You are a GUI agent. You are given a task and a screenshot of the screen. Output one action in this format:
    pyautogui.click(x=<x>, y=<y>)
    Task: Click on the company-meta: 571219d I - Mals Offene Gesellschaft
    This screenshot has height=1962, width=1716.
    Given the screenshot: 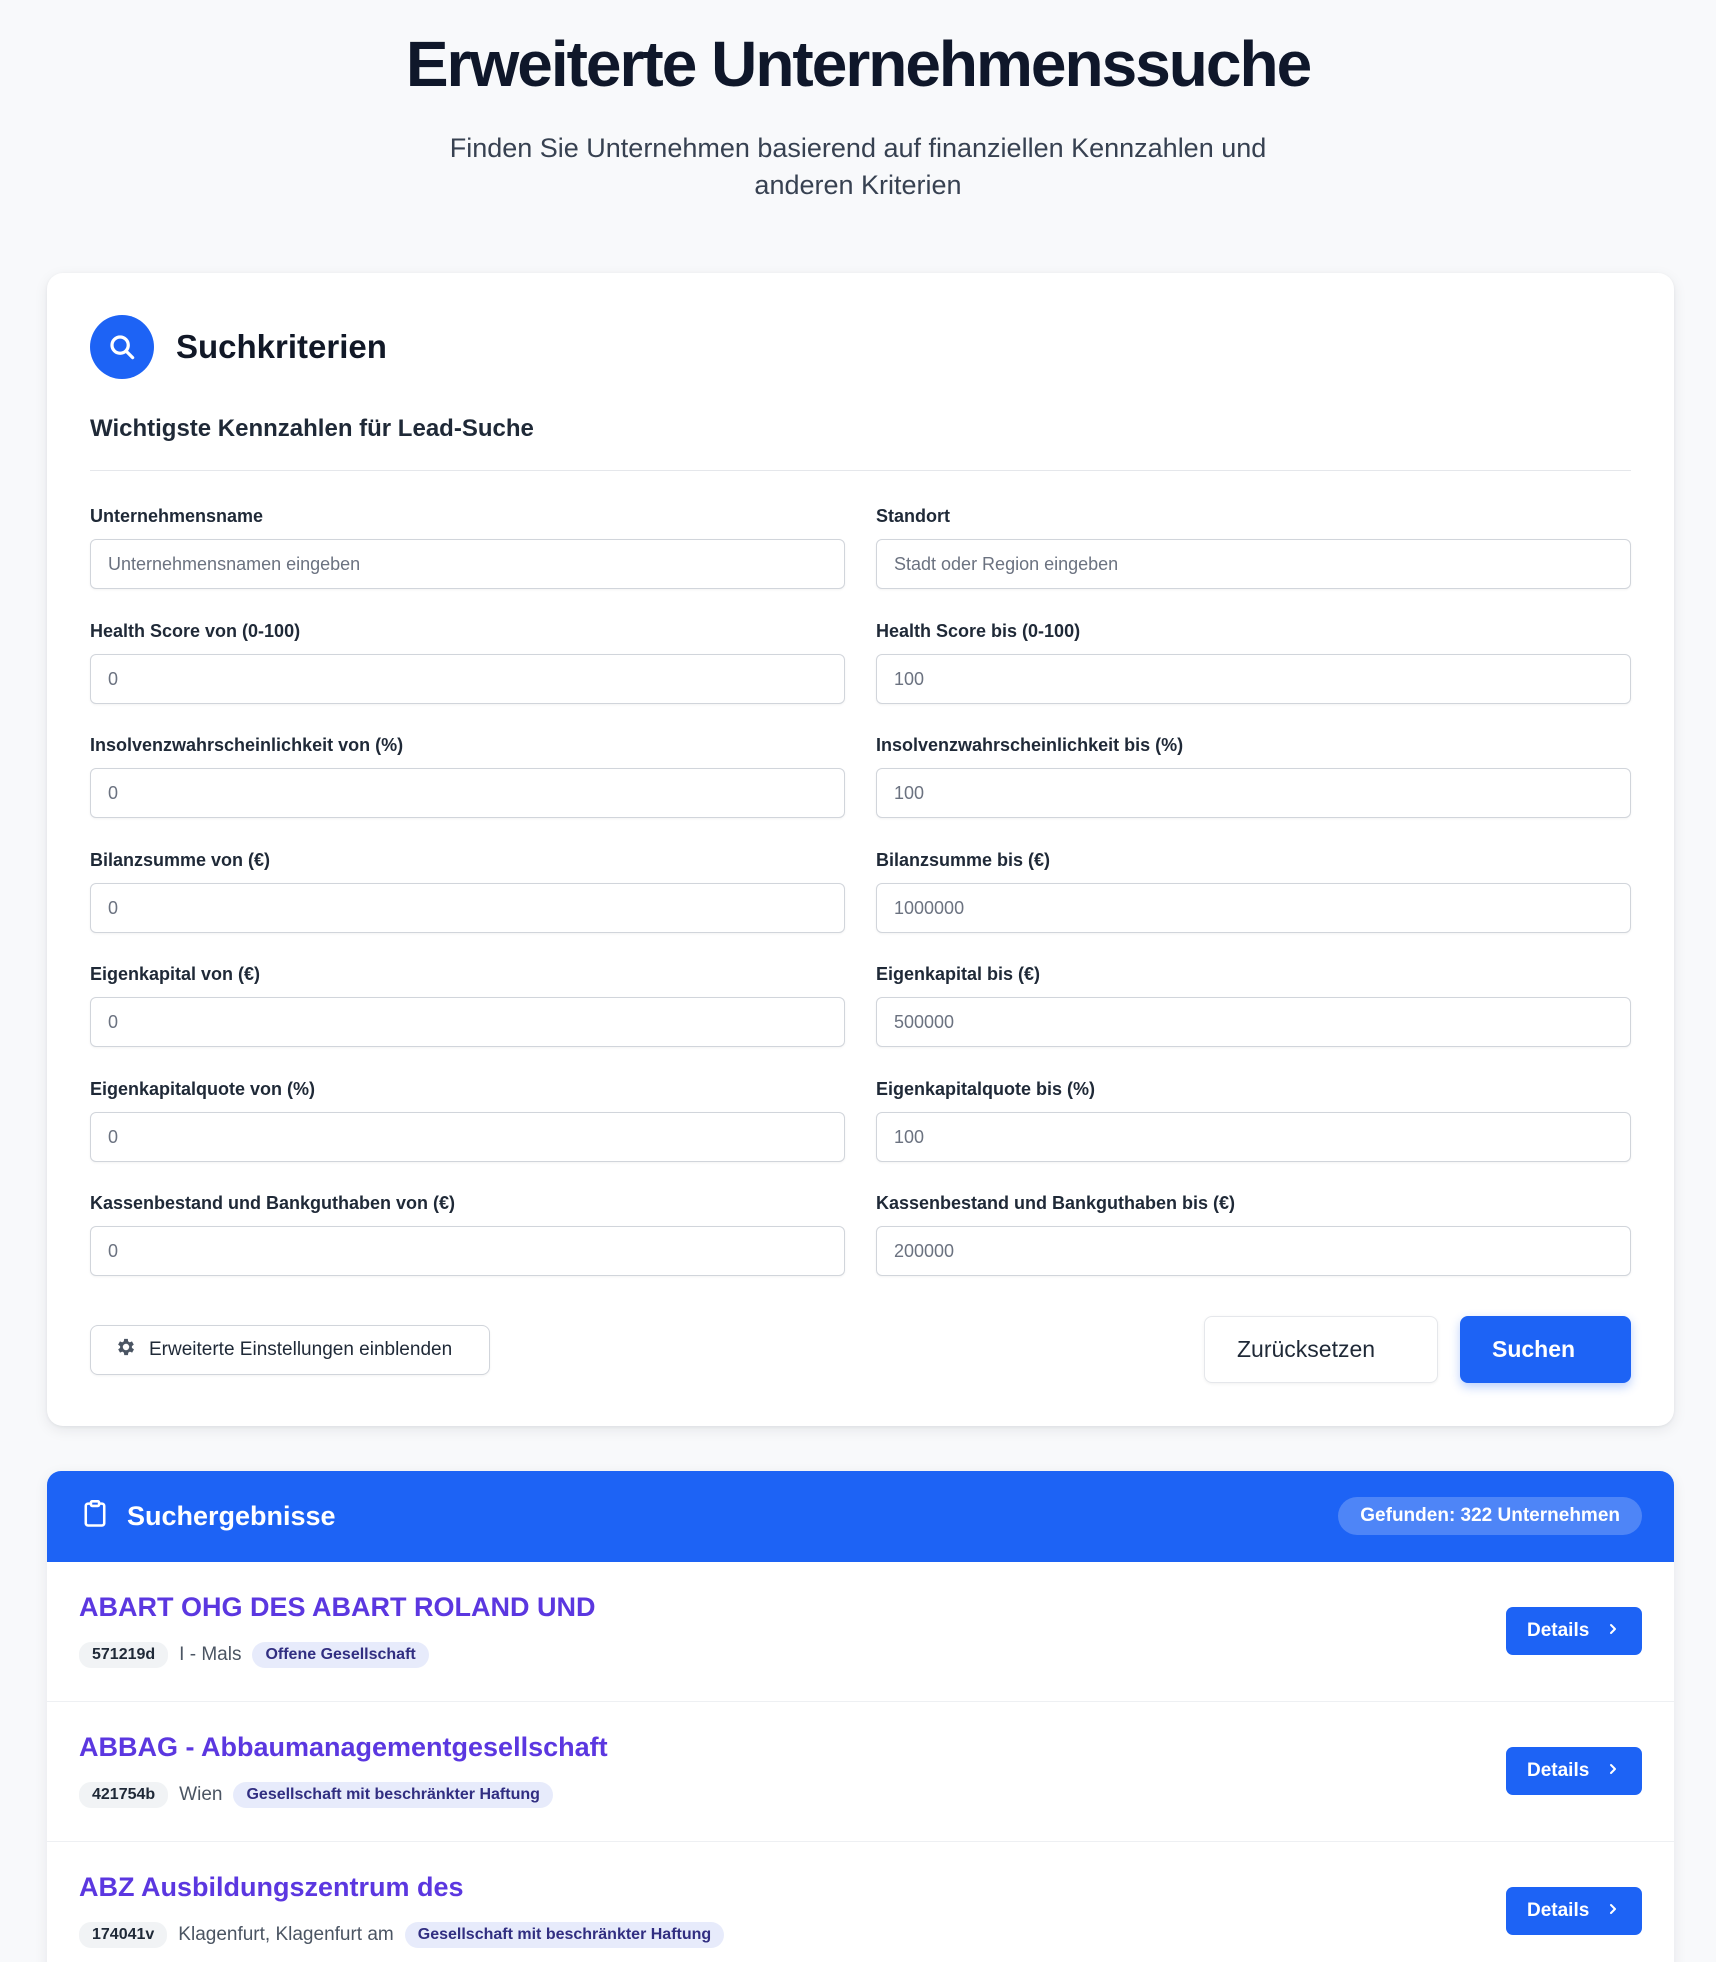 What is the action you would take?
    pyautogui.click(x=254, y=1655)
    